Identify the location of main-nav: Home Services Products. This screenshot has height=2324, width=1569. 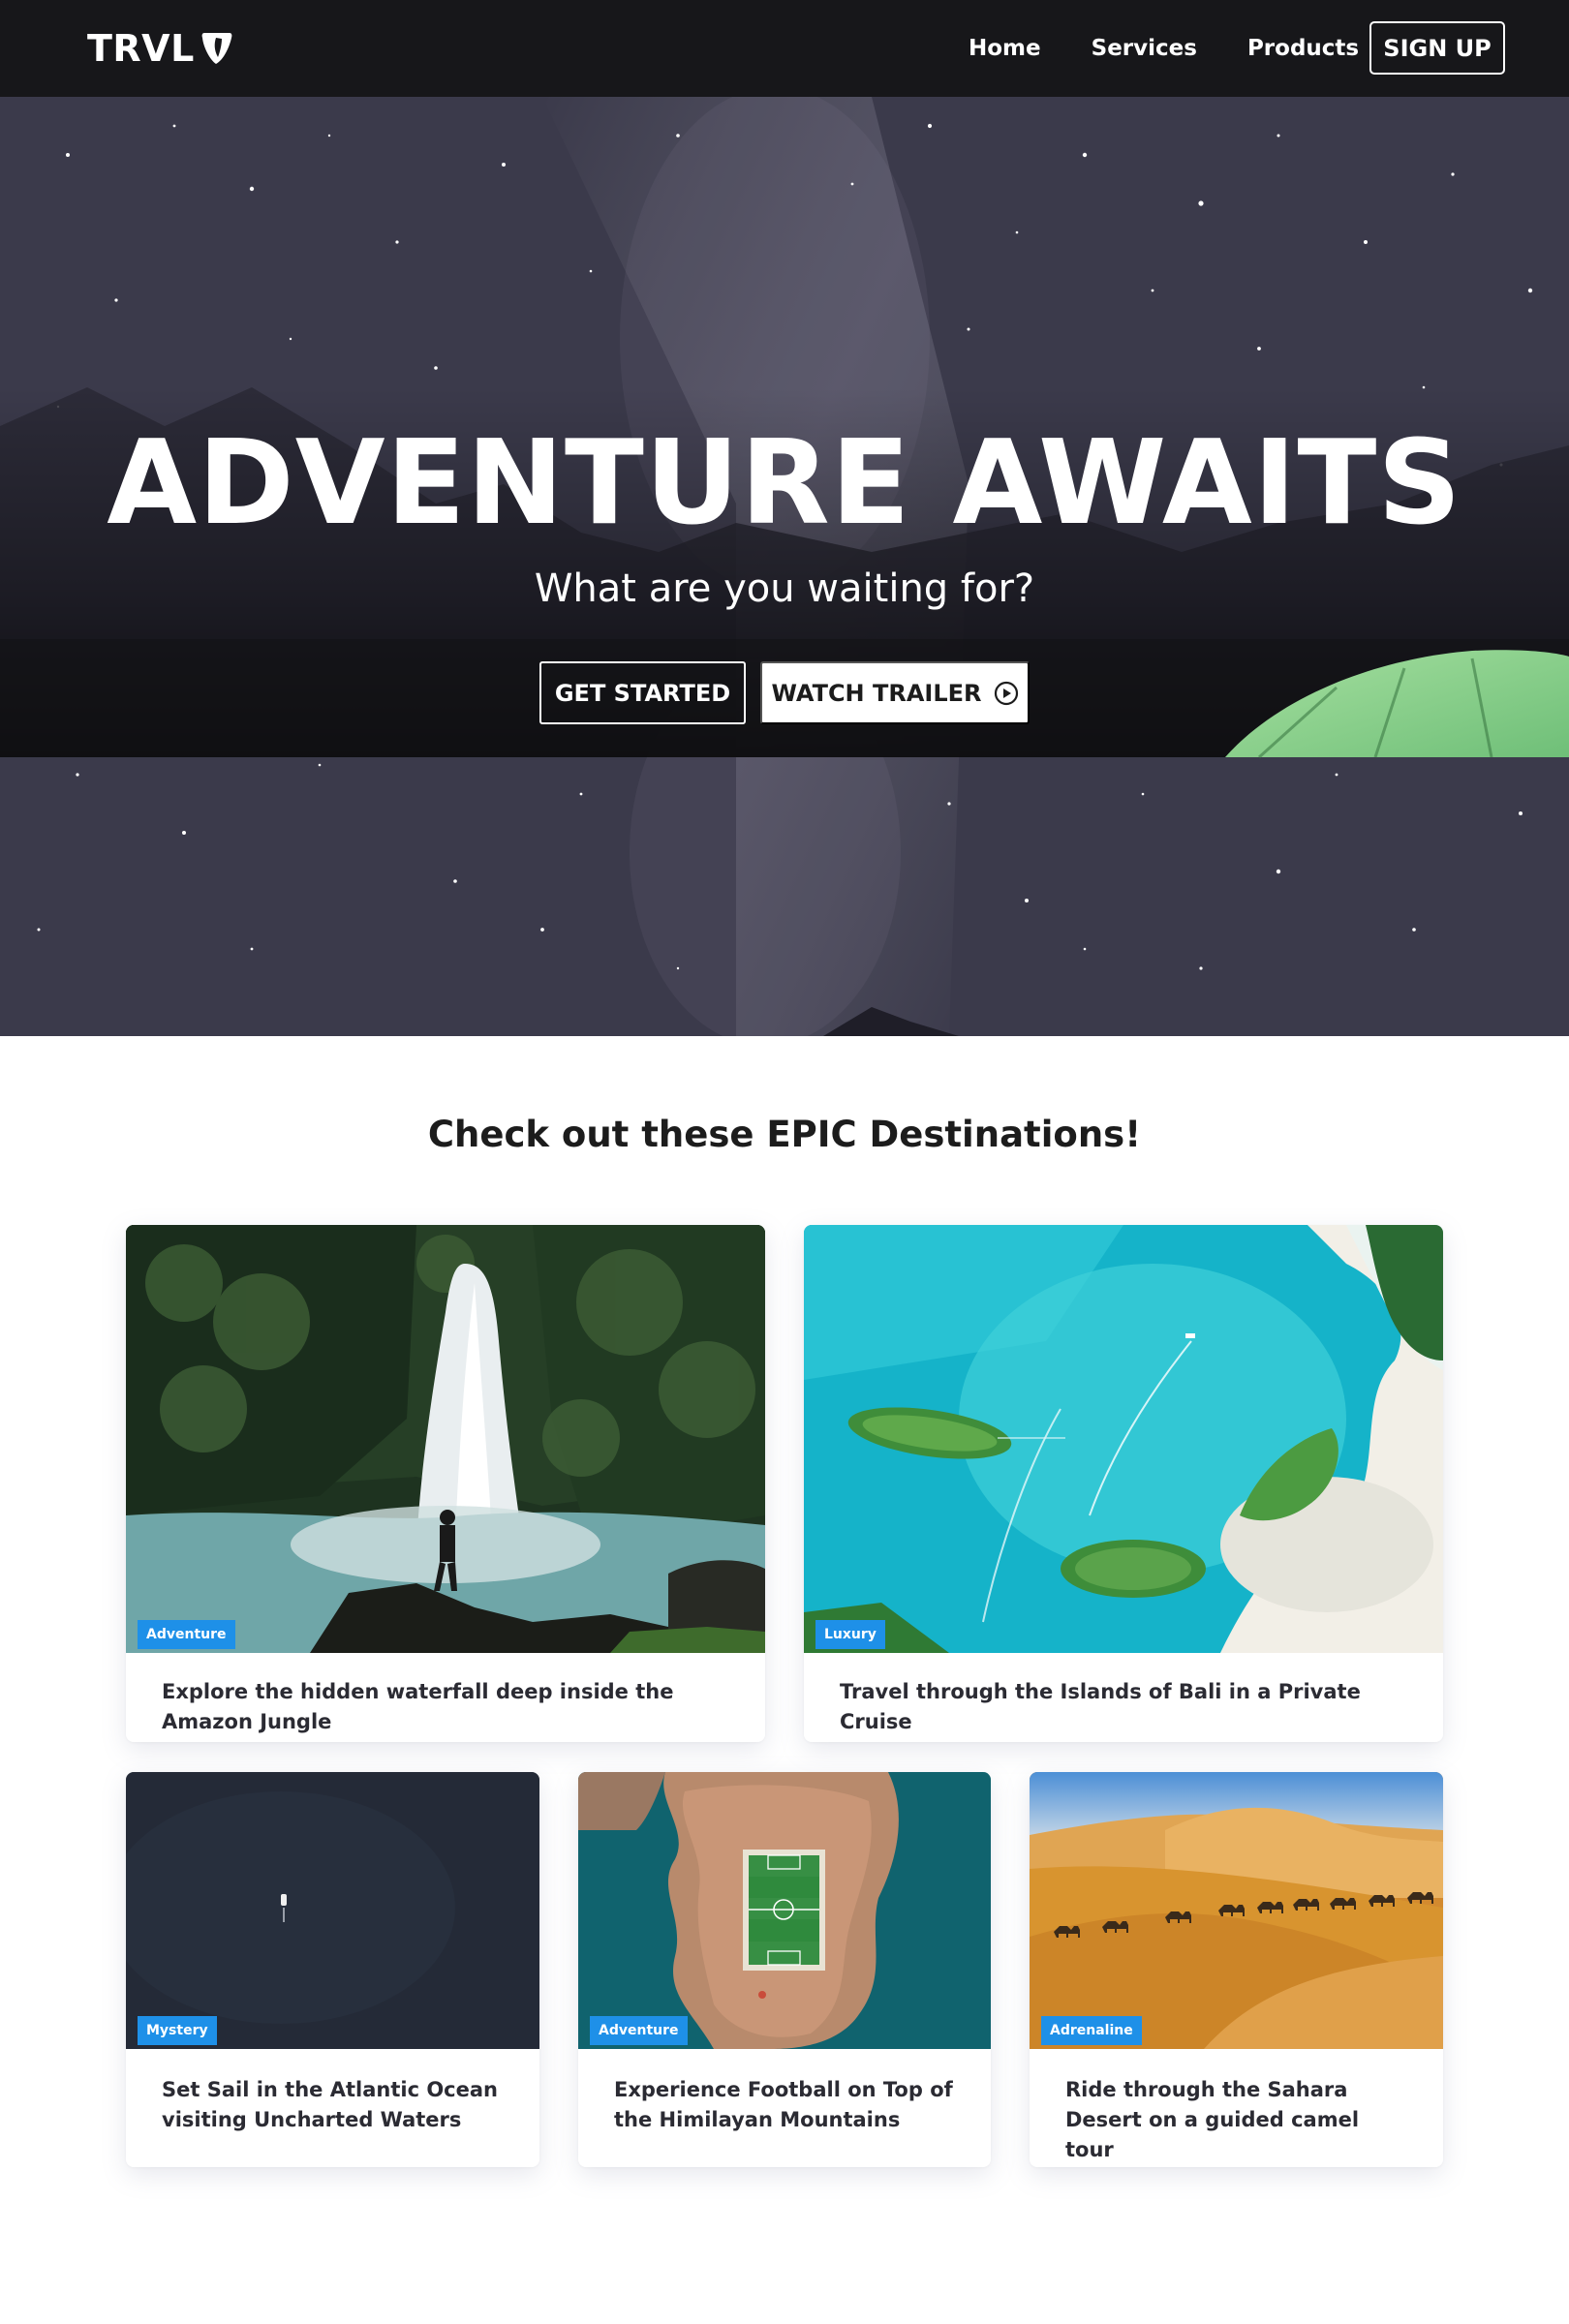
(1189, 49).